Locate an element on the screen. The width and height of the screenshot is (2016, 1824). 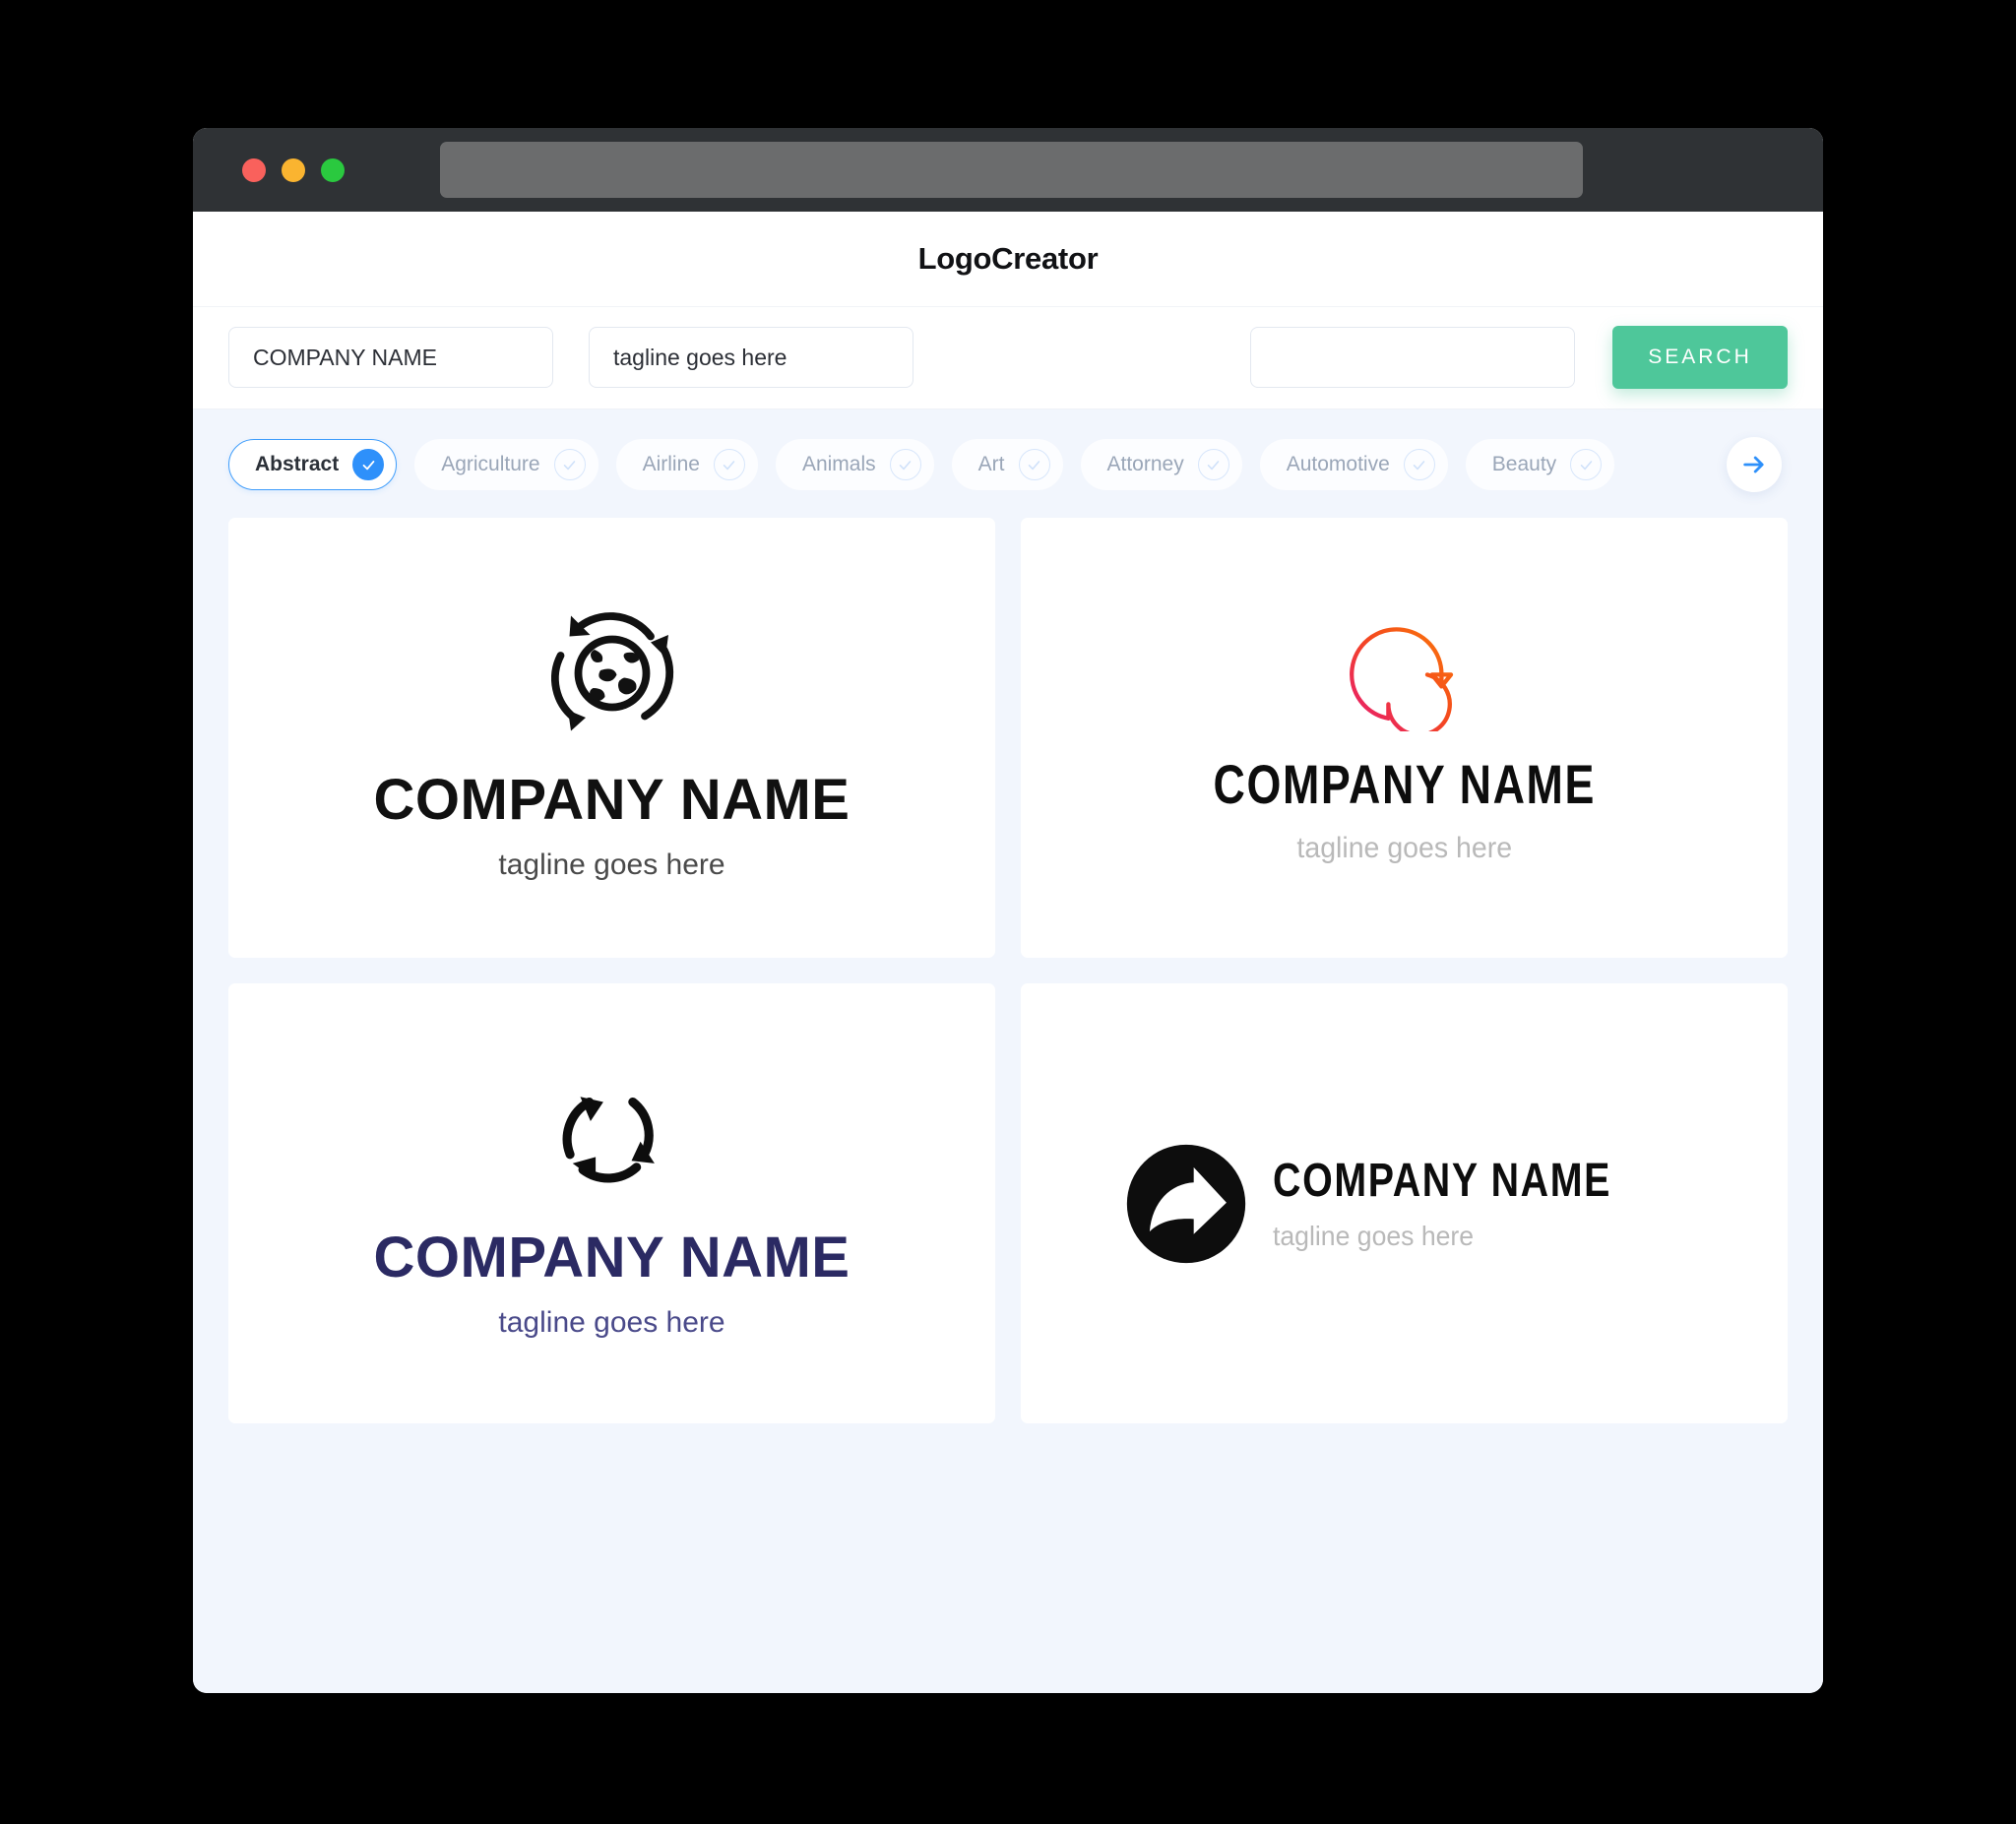
categories-next-button is located at coordinates (1754, 465).